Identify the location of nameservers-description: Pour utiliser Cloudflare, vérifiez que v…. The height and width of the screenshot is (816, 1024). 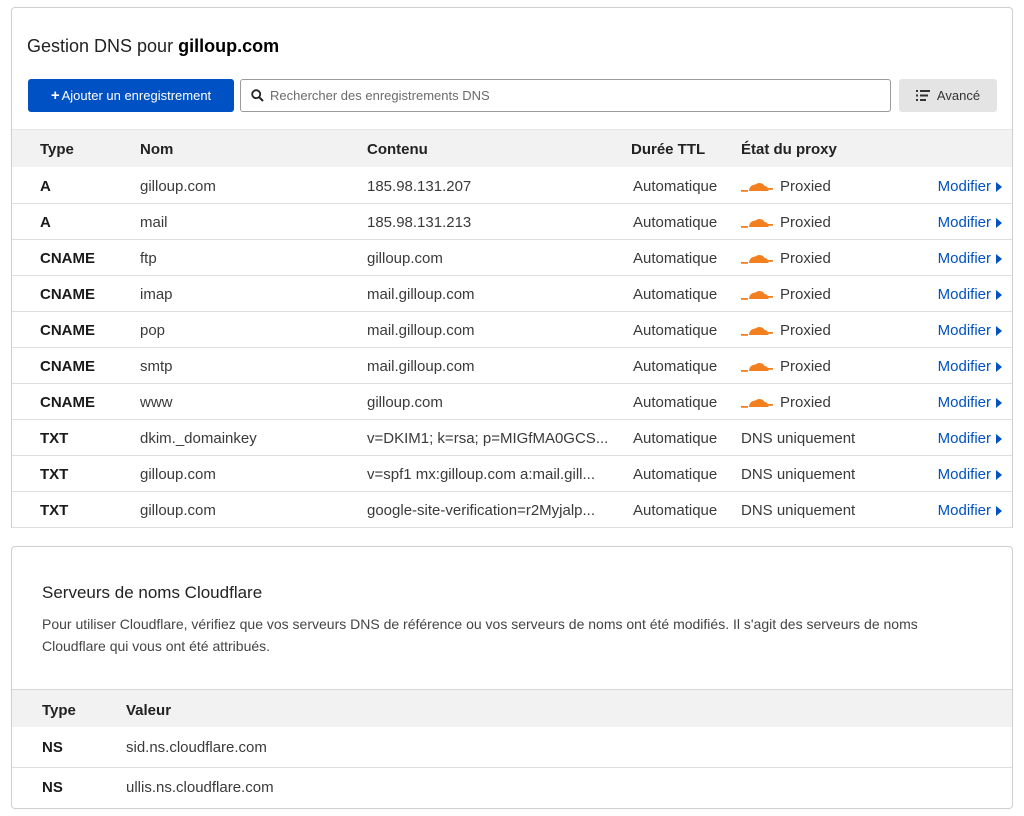
(480, 635).